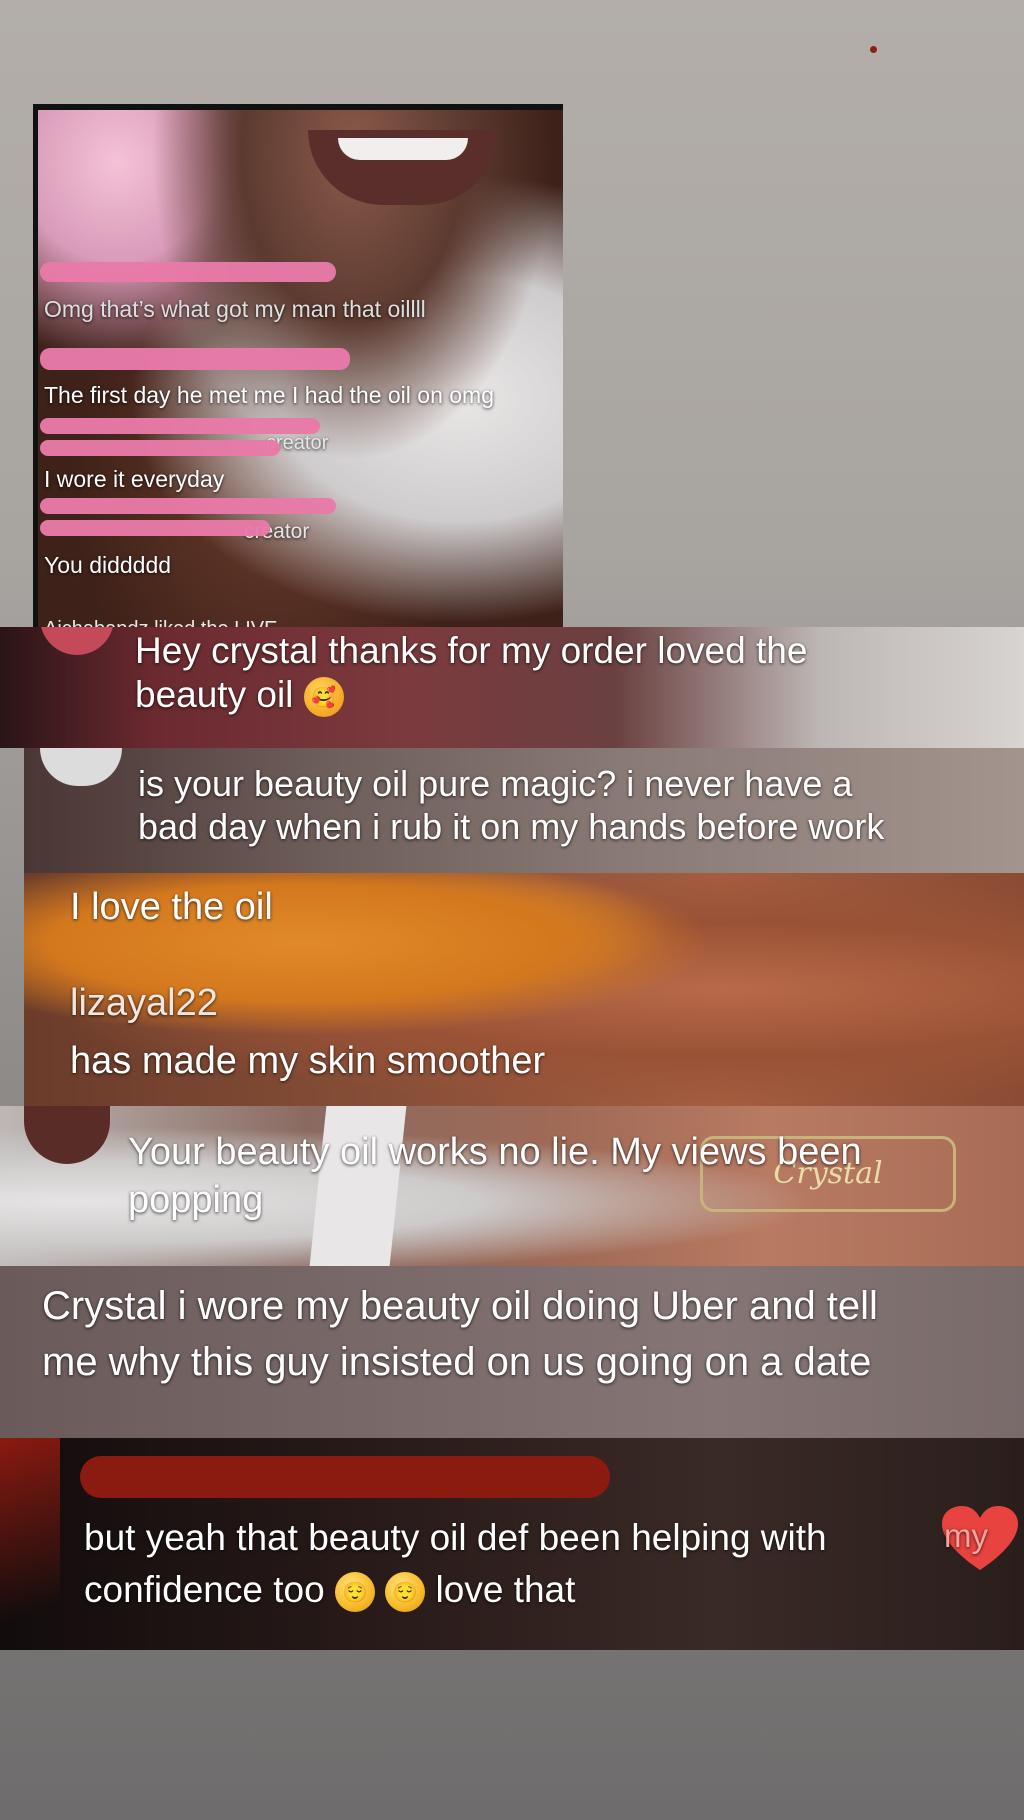 This screenshot has height=1820, width=1024. I want to click on comment-text: beauty oil, so click(214, 694).